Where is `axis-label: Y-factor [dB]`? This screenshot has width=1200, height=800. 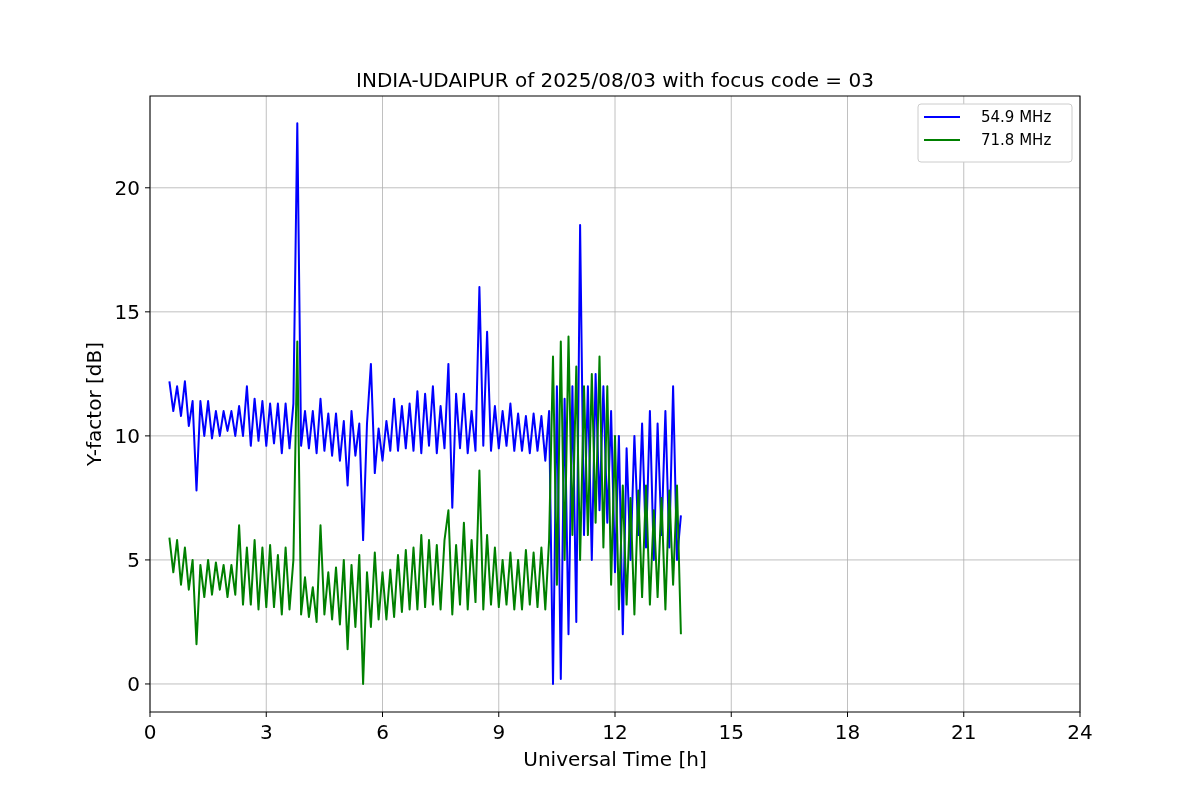 axis-label: Y-factor [dB] is located at coordinates (94, 404).